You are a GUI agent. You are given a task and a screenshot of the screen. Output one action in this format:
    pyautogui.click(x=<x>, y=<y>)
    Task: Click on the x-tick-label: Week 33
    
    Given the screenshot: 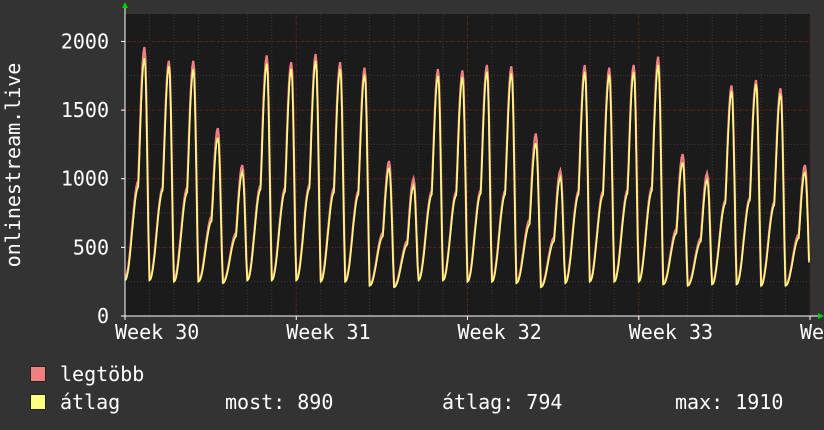 What is the action you would take?
    pyautogui.click(x=671, y=332)
    